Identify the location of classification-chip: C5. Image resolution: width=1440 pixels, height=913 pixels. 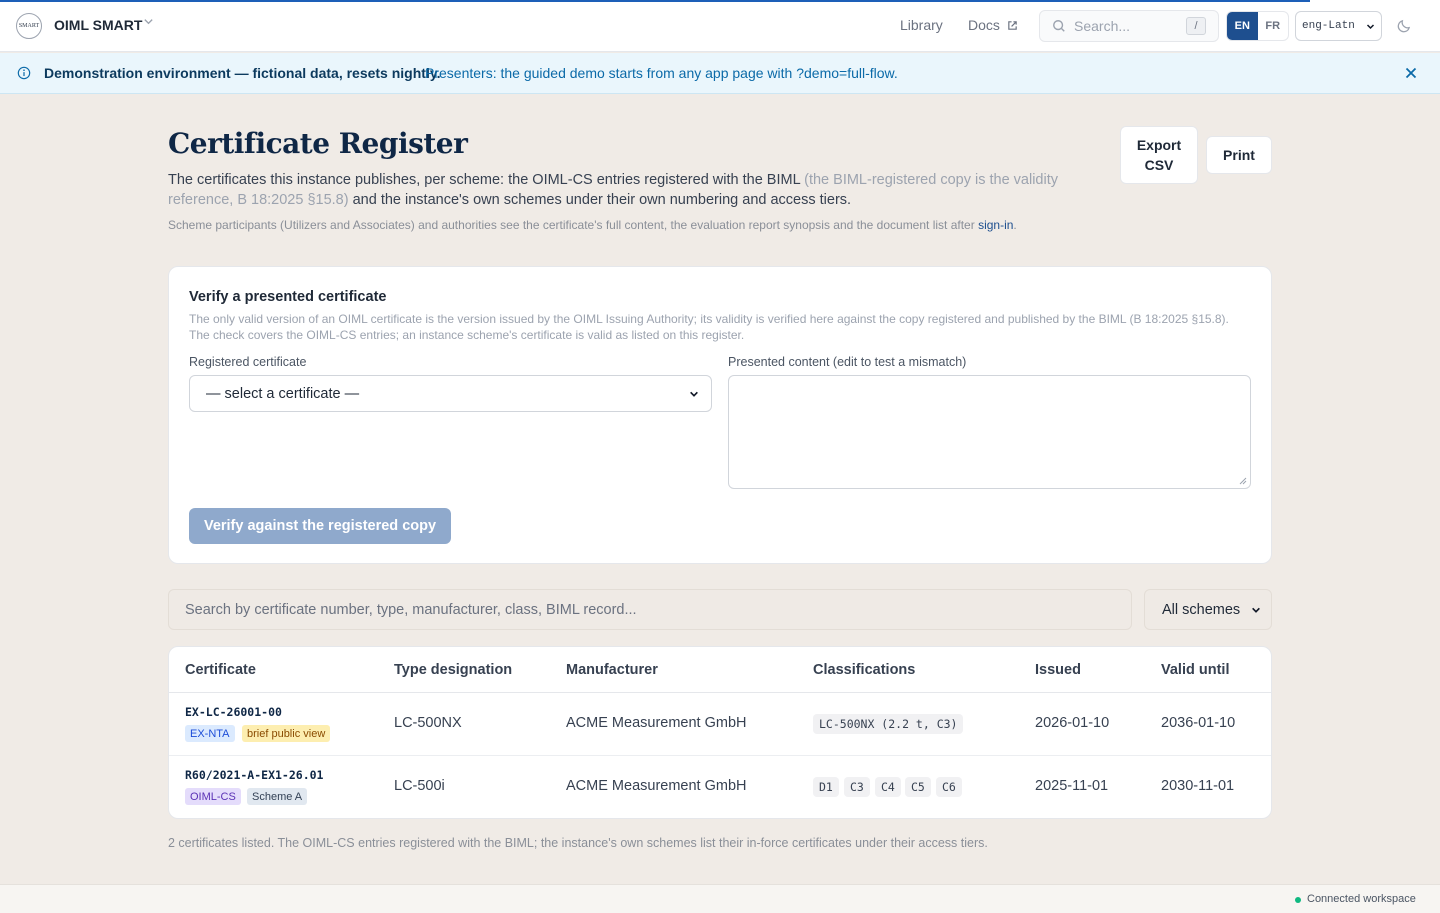
(918, 787).